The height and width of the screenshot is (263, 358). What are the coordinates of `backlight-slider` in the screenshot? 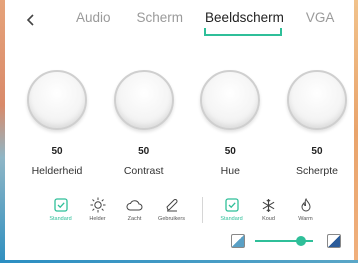 It's located at (286, 242).